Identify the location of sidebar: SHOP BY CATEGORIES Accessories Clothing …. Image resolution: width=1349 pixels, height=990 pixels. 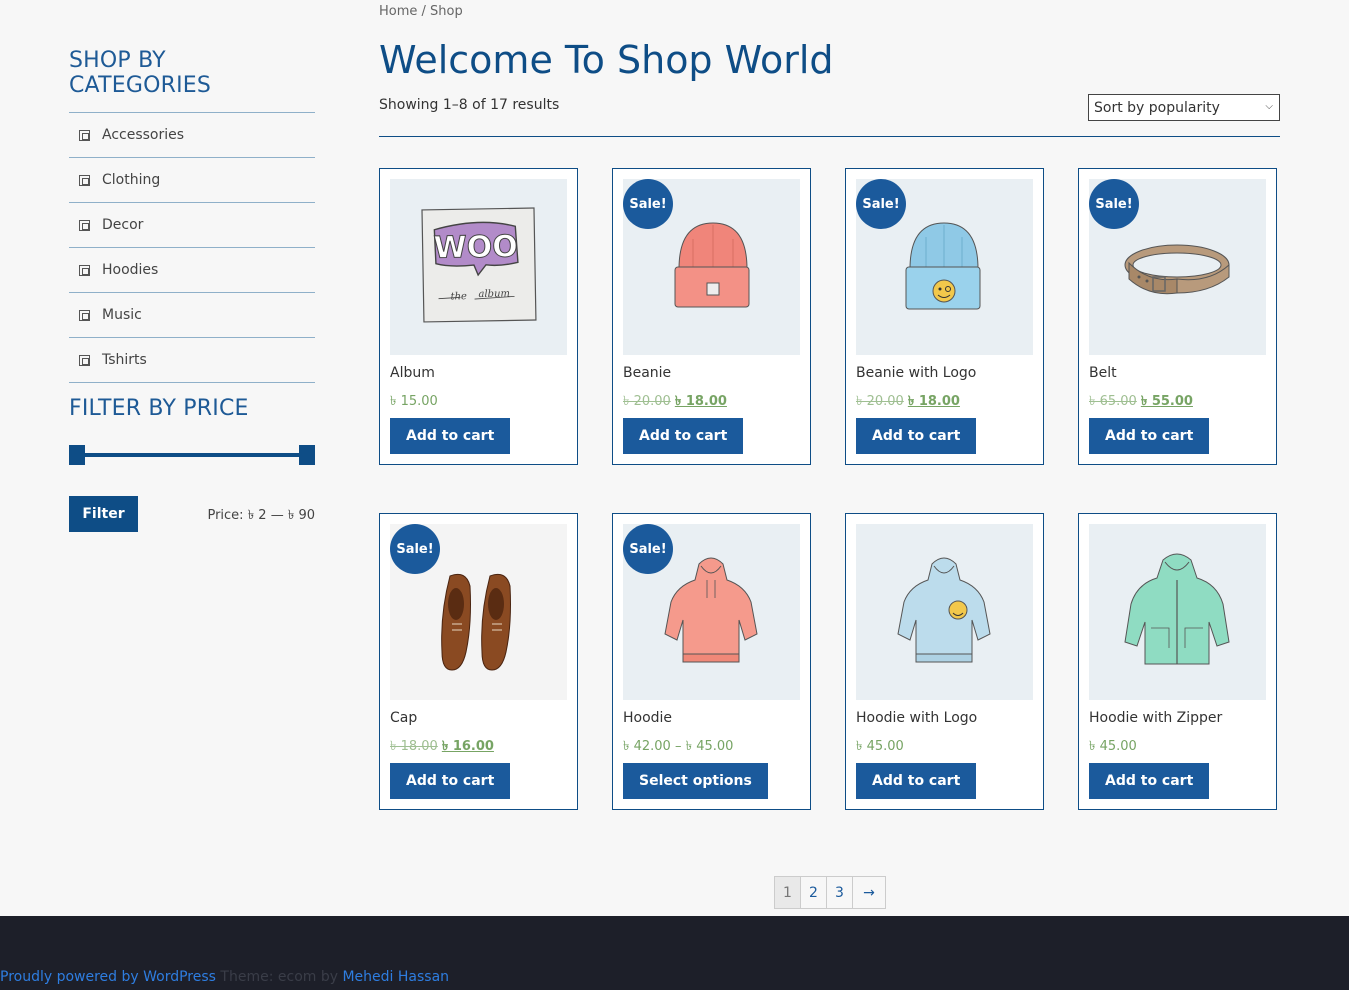
(192, 290).